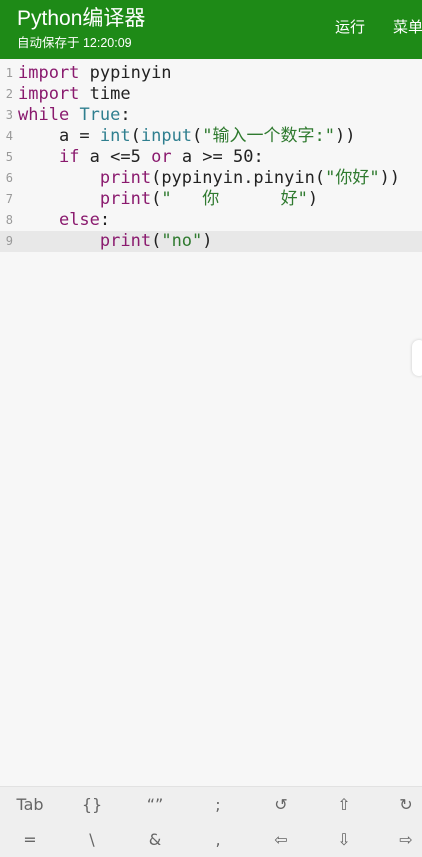 This screenshot has width=422, height=857. What do you see at coordinates (9, 241) in the screenshot?
I see `line-number: 9` at bounding box center [9, 241].